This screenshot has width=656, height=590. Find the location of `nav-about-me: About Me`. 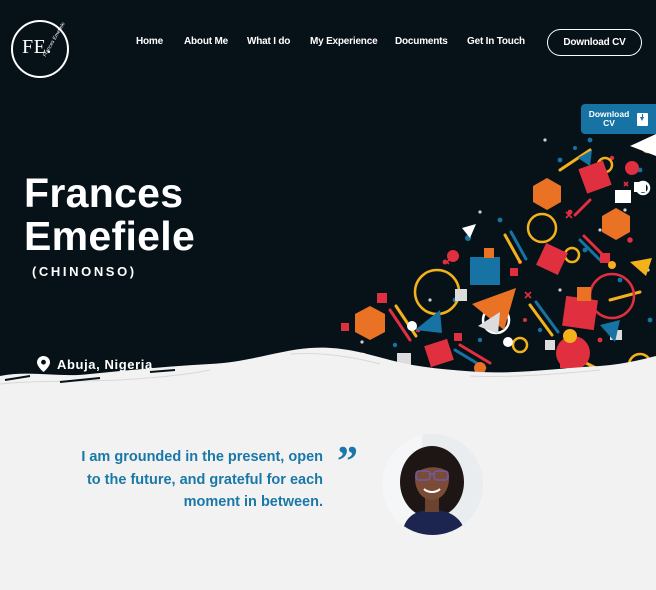

nav-about-me: About Me is located at coordinates (206, 41).